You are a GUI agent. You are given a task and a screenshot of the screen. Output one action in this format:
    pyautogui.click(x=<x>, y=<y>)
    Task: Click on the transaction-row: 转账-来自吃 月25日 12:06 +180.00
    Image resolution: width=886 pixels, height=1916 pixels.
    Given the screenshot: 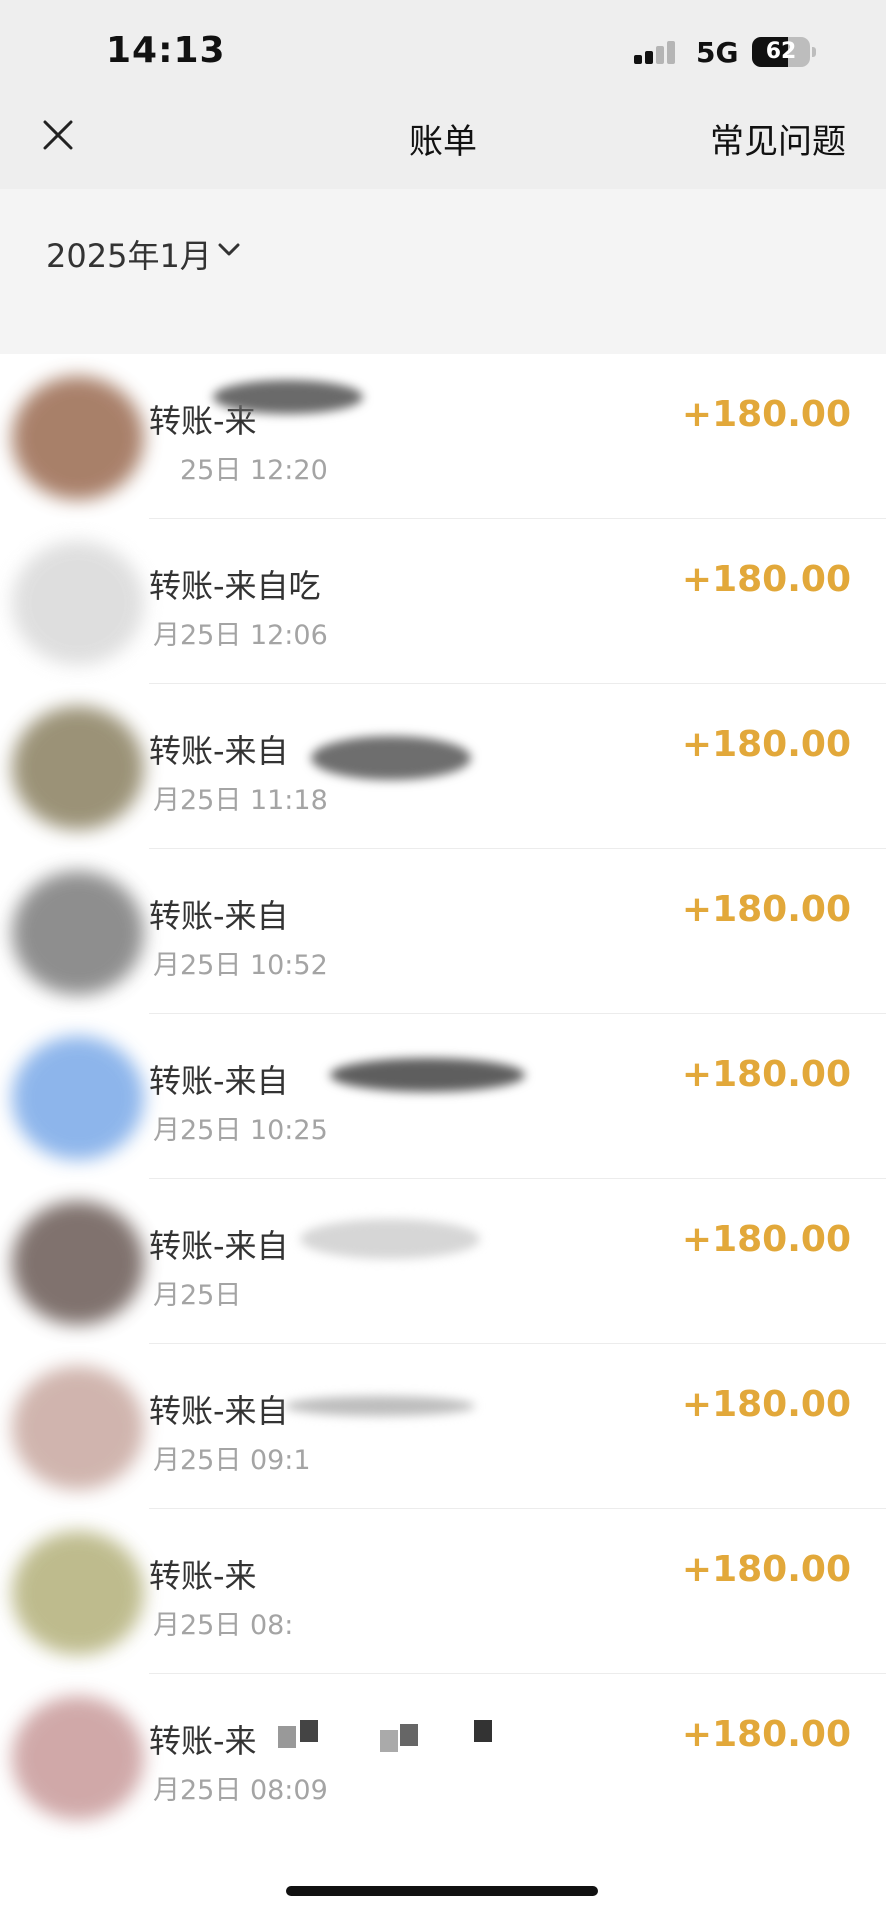 What is the action you would take?
    pyautogui.click(x=443, y=601)
    